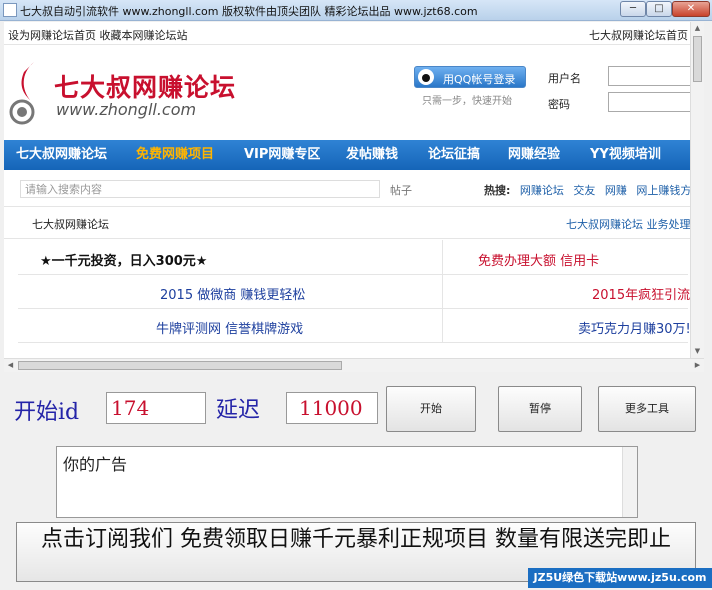  What do you see at coordinates (145, 86) in the screenshot?
I see `site-logo-text: 七大叔网赚论坛` at bounding box center [145, 86].